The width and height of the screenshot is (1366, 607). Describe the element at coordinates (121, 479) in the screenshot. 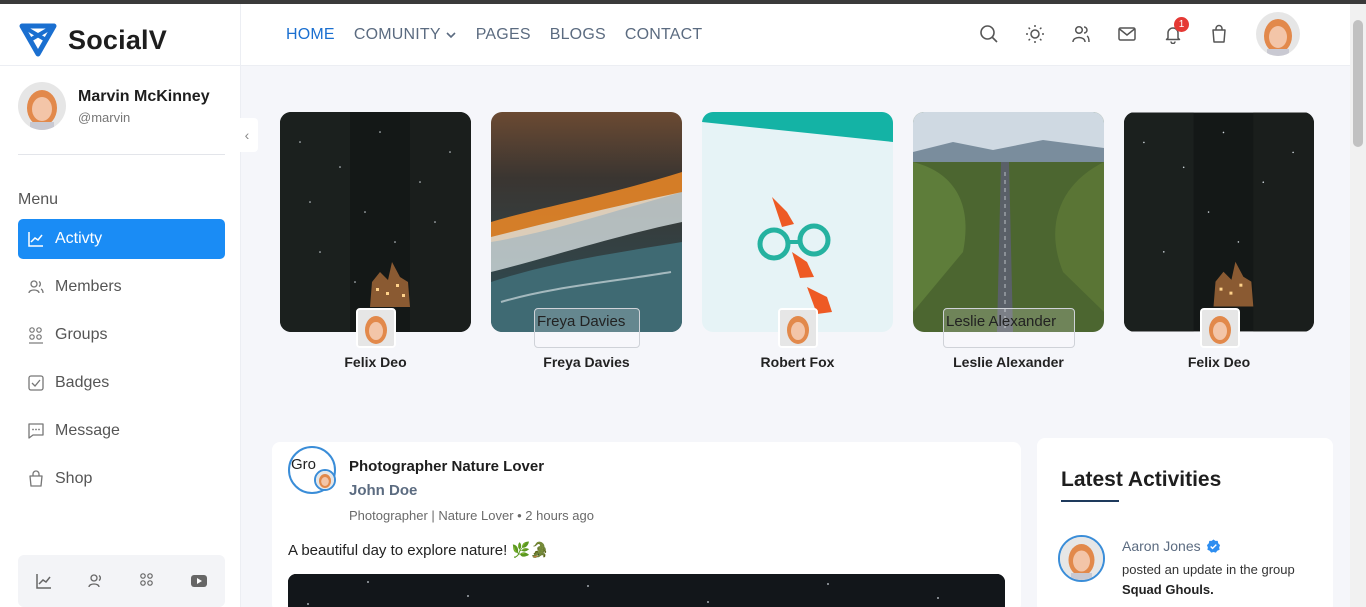

I see `sidebar-item-shop: Shop` at that location.